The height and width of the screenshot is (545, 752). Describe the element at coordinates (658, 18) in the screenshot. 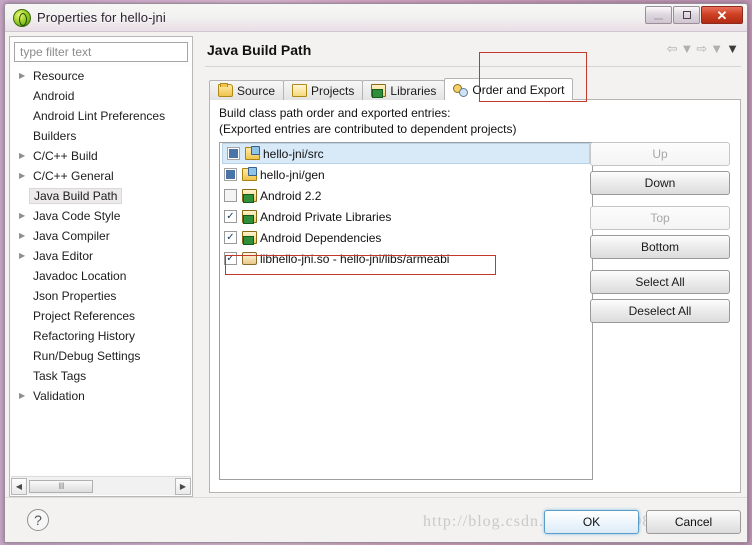

I see `minimize-icon` at that location.